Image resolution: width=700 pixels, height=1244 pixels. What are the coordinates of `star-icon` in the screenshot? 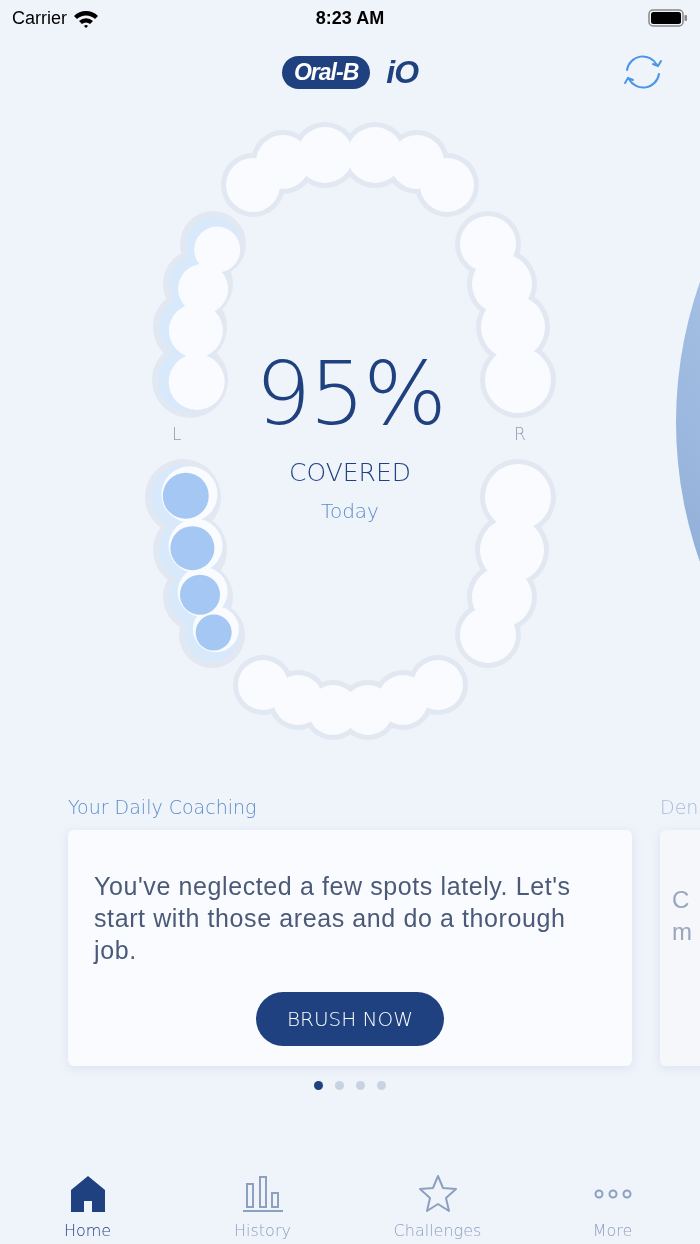 It's located at (437, 1194).